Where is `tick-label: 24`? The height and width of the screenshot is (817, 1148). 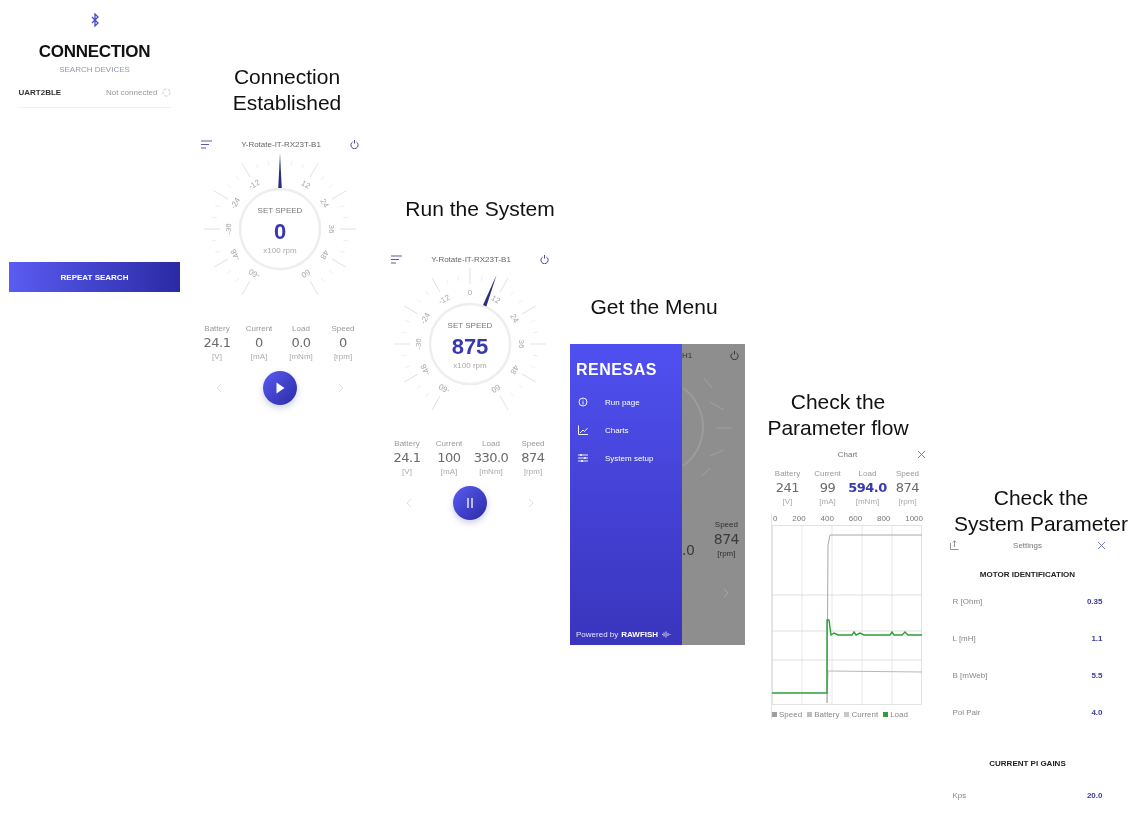
tick-label: 24 is located at coordinates (514, 318).